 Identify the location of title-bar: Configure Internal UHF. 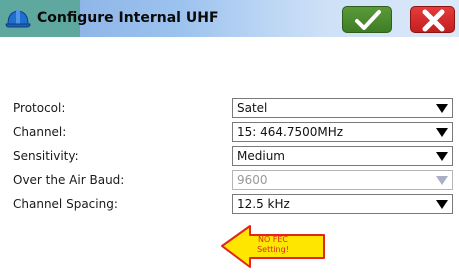
(229, 18).